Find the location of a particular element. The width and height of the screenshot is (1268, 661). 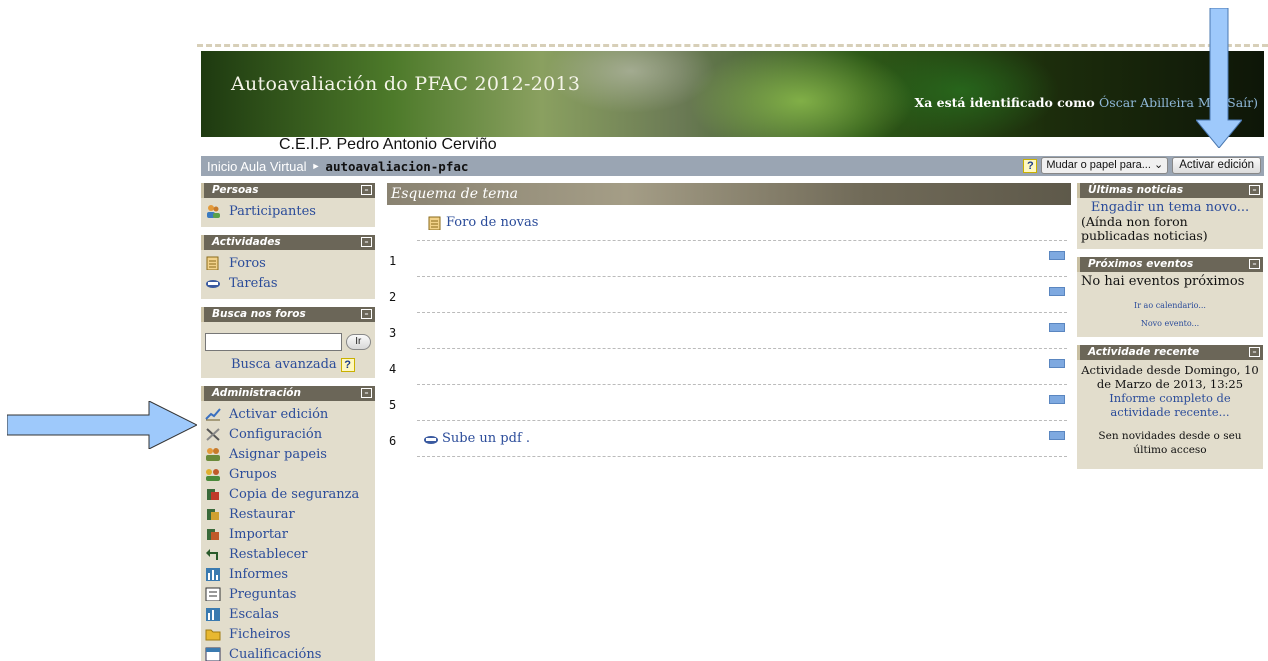

edit-chart-icon is located at coordinates (213, 414).